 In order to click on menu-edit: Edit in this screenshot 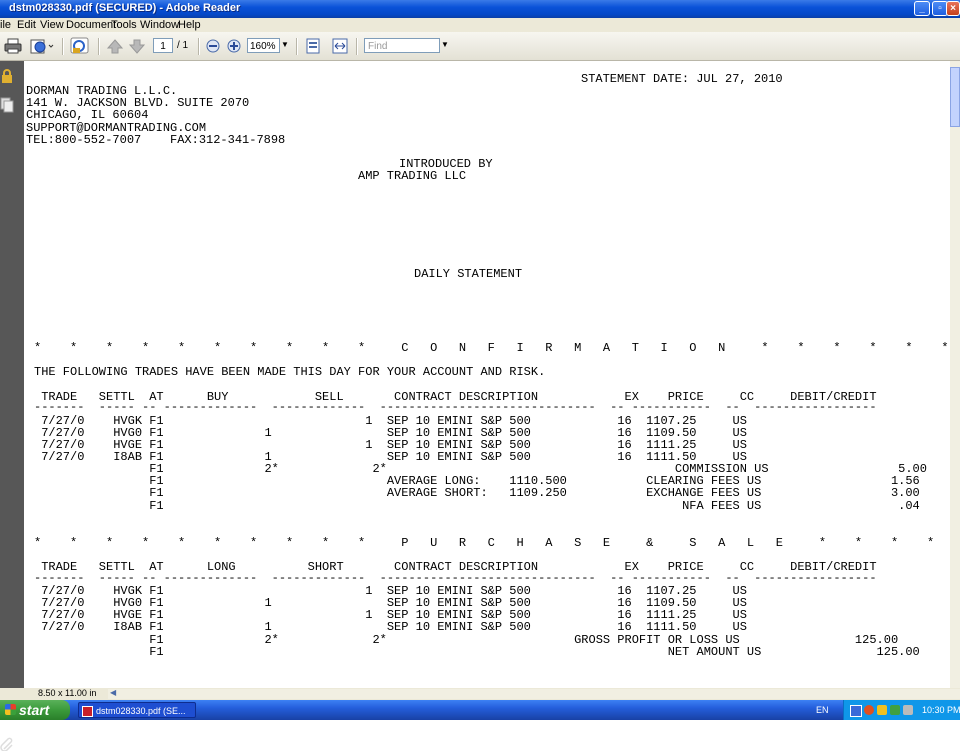, I will do `click(26, 25)`.